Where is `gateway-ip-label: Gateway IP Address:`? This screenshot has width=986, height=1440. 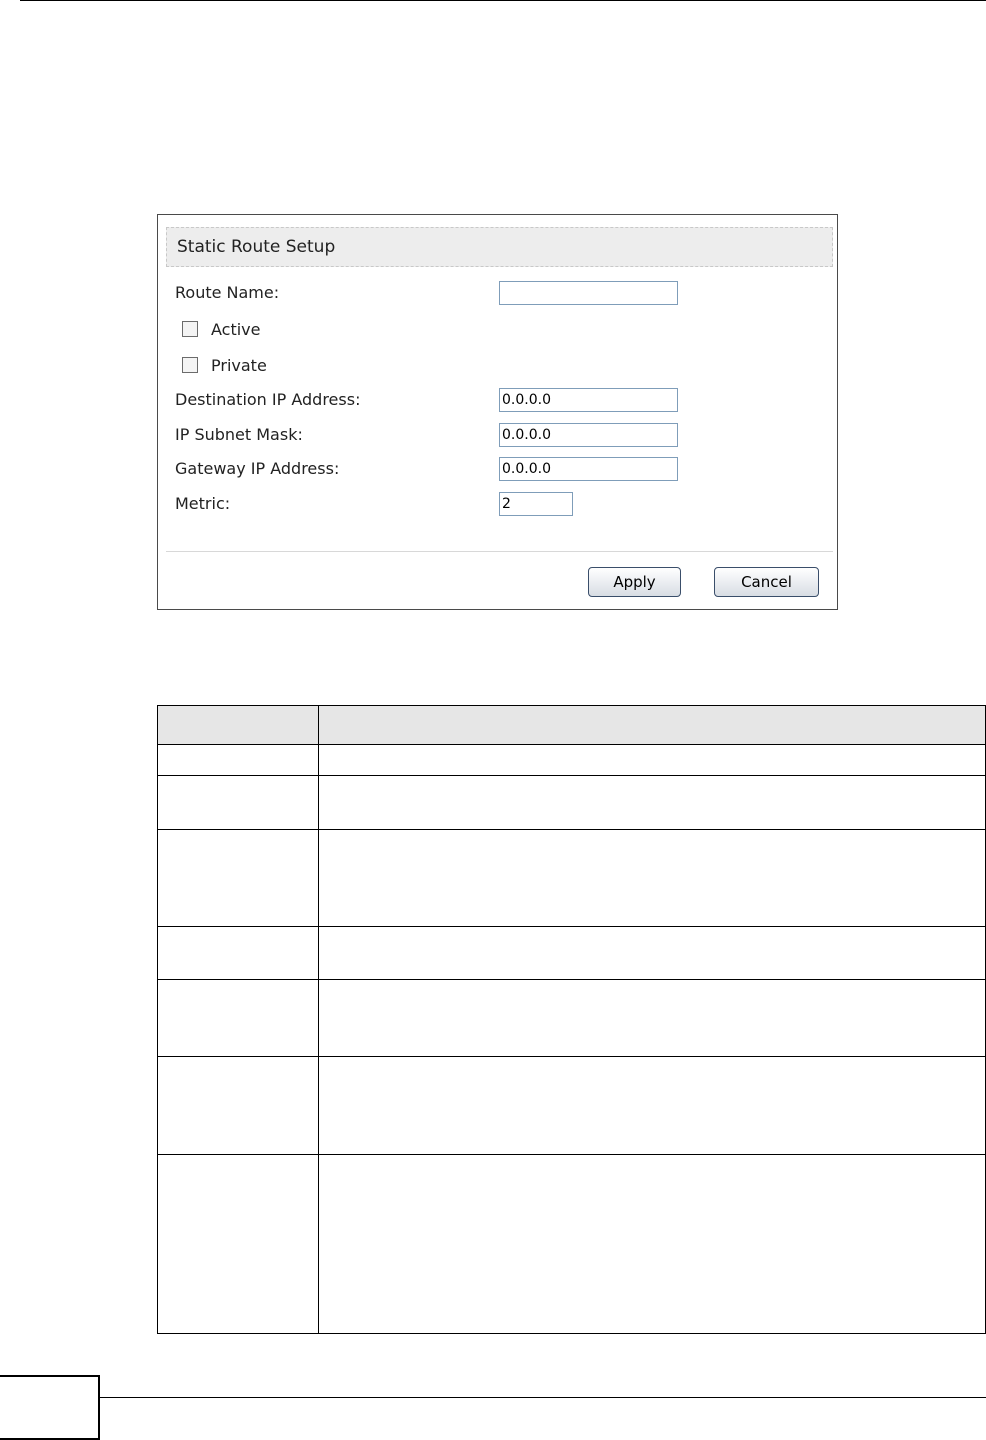 gateway-ip-label: Gateway IP Address: is located at coordinates (257, 468).